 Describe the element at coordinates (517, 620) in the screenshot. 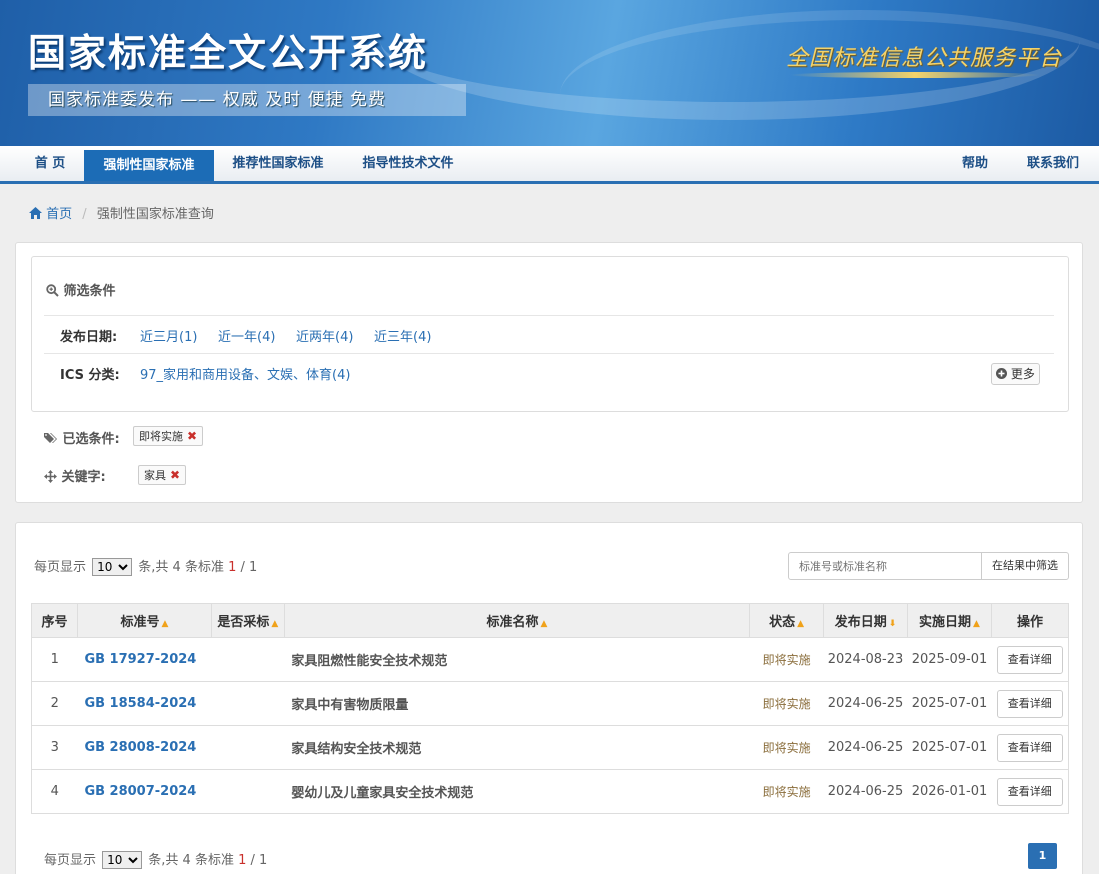

I see `col-name: 标准名称 ▲` at that location.